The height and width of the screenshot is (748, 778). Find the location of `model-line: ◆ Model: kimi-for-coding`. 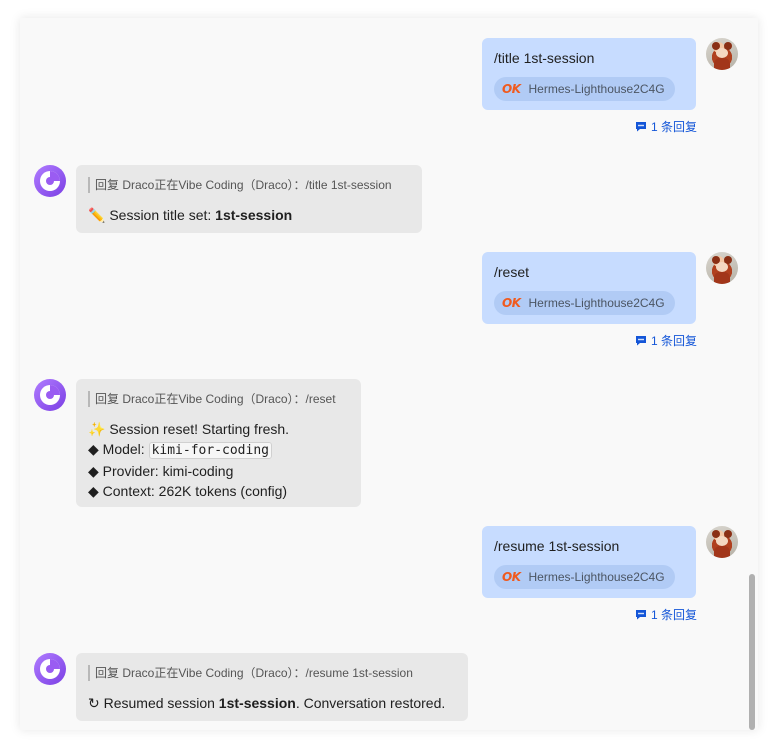

model-line: ◆ Model: kimi-for-coding is located at coordinates (218, 450).